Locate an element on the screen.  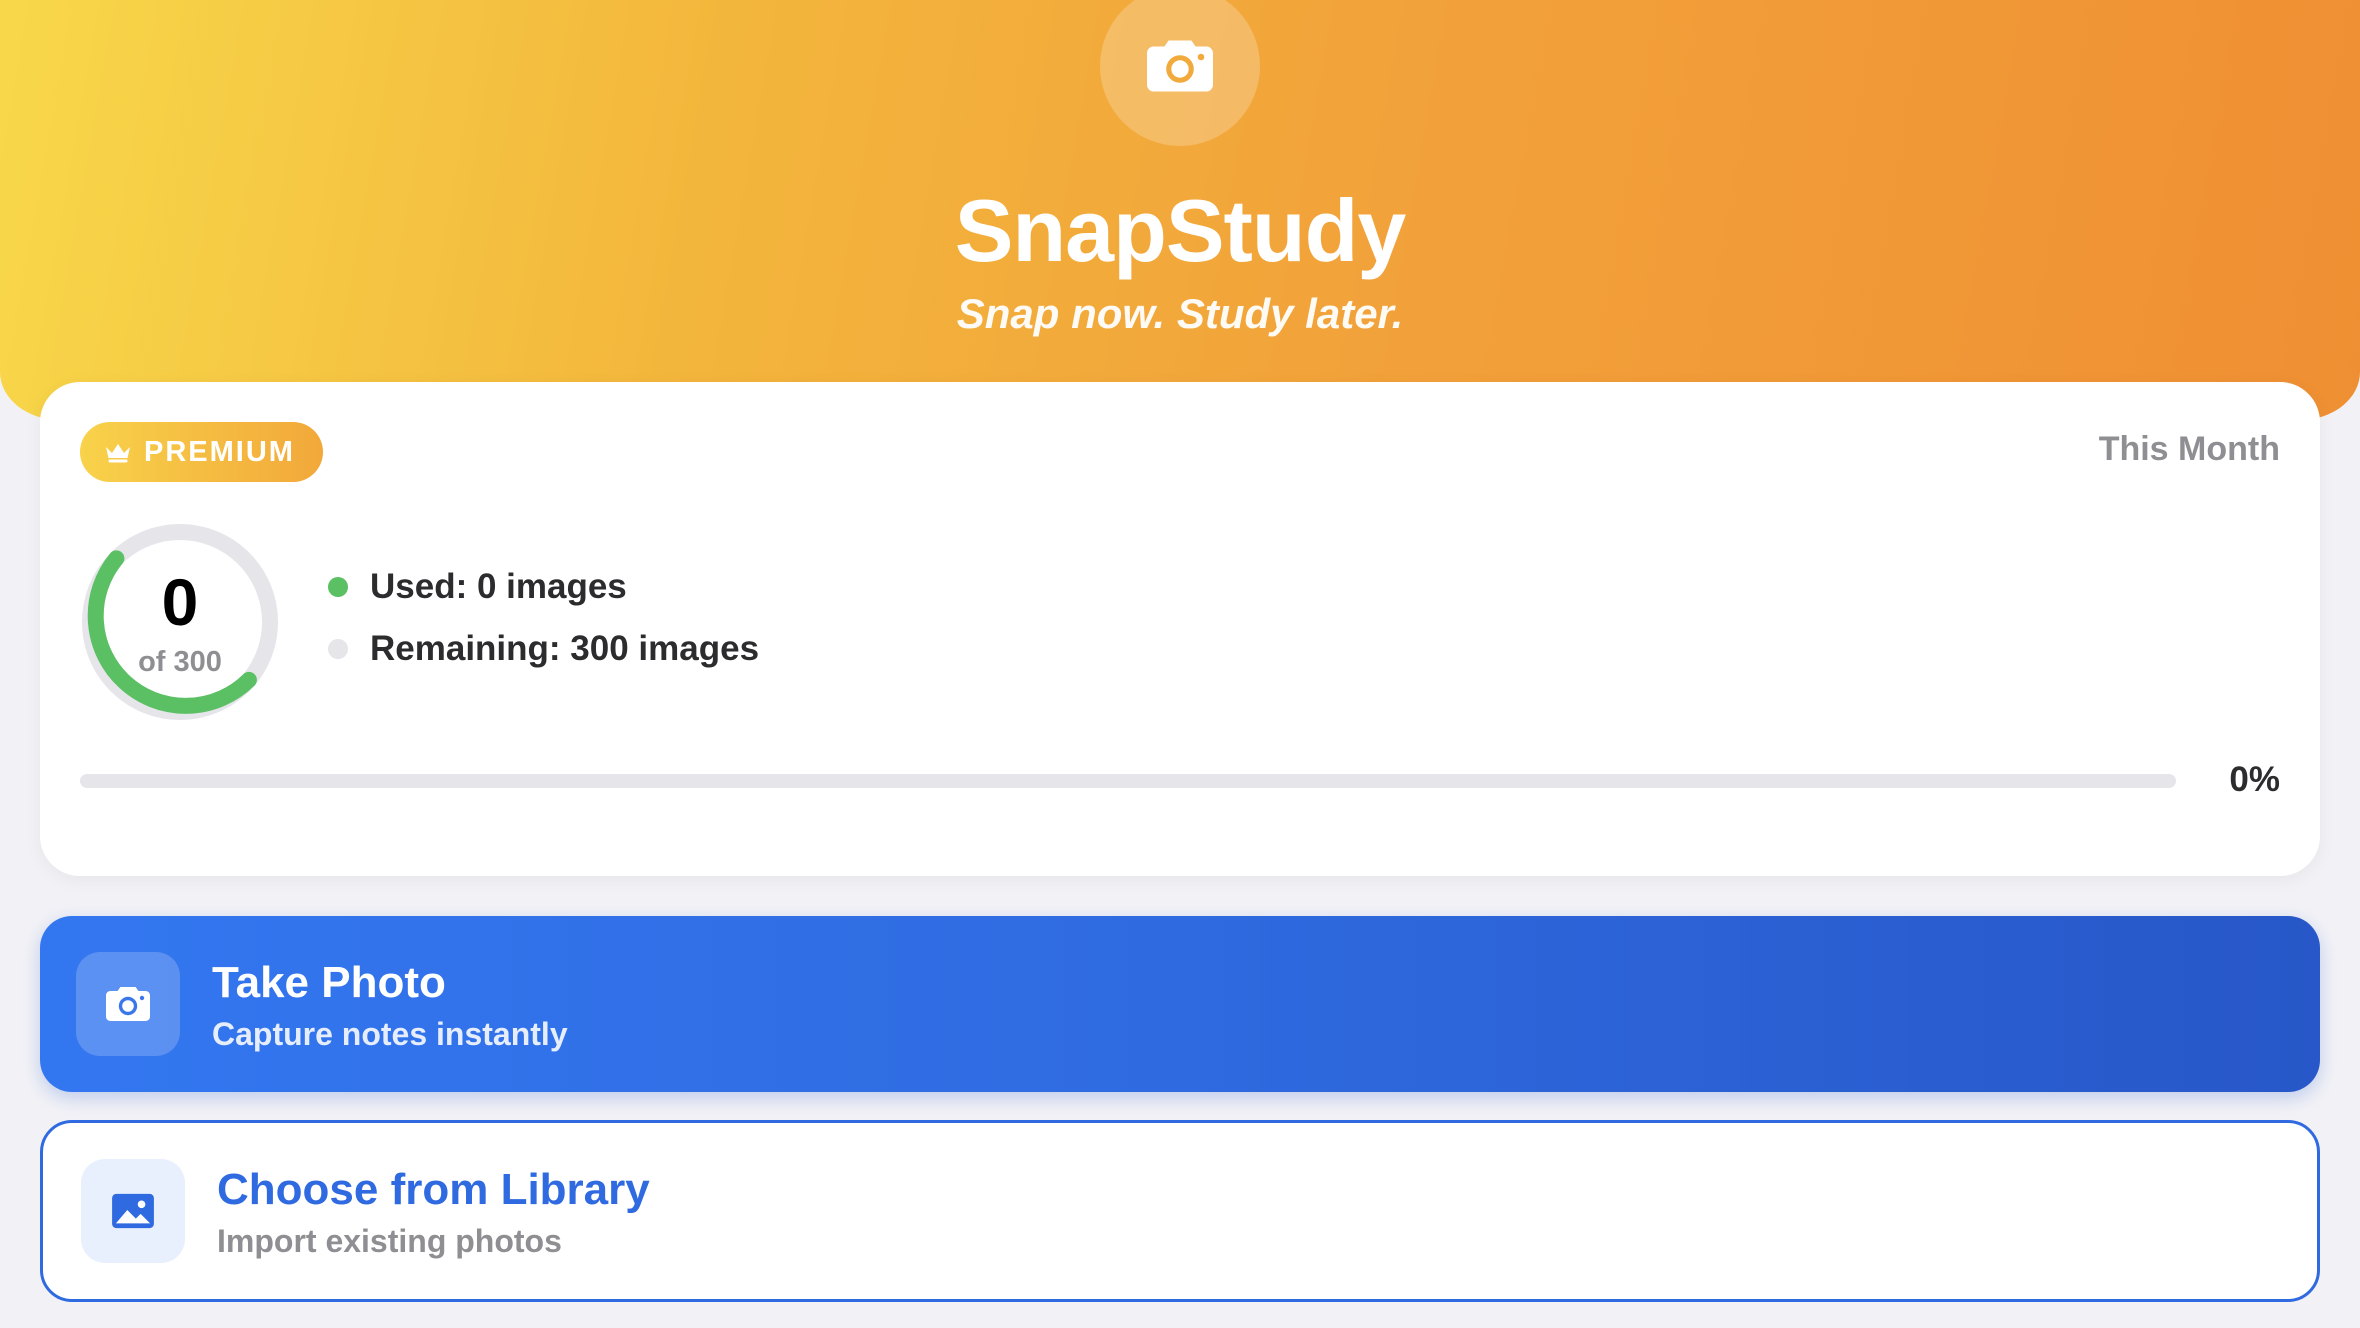
legend-used: Used: 0 images is located at coordinates (543, 587).